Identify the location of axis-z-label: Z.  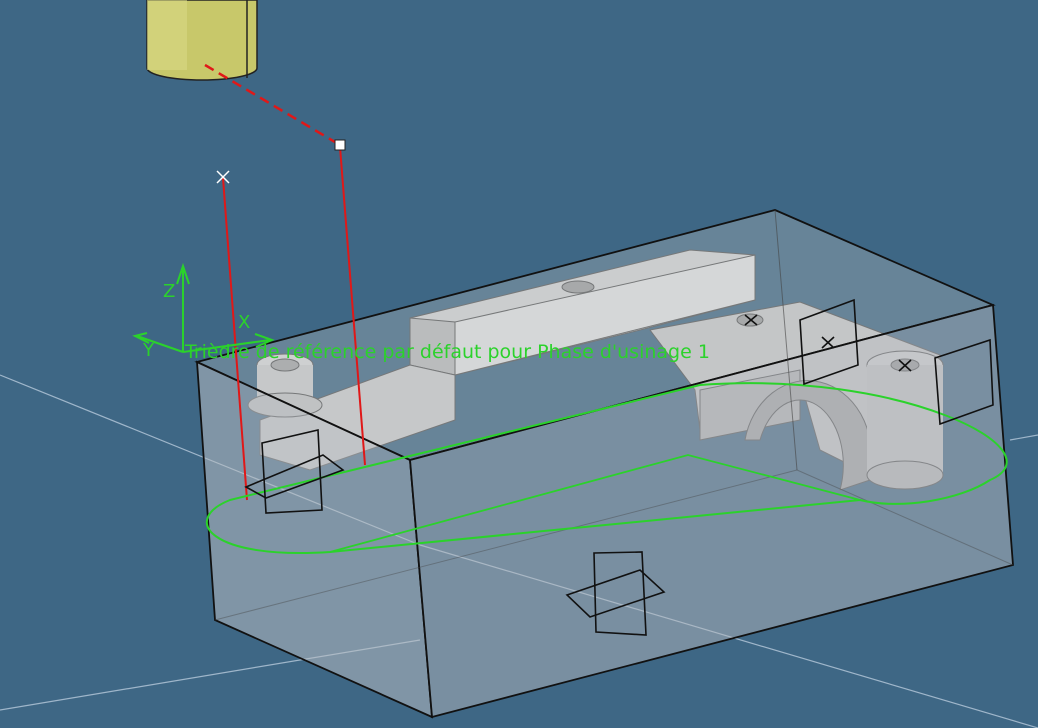
(169, 291).